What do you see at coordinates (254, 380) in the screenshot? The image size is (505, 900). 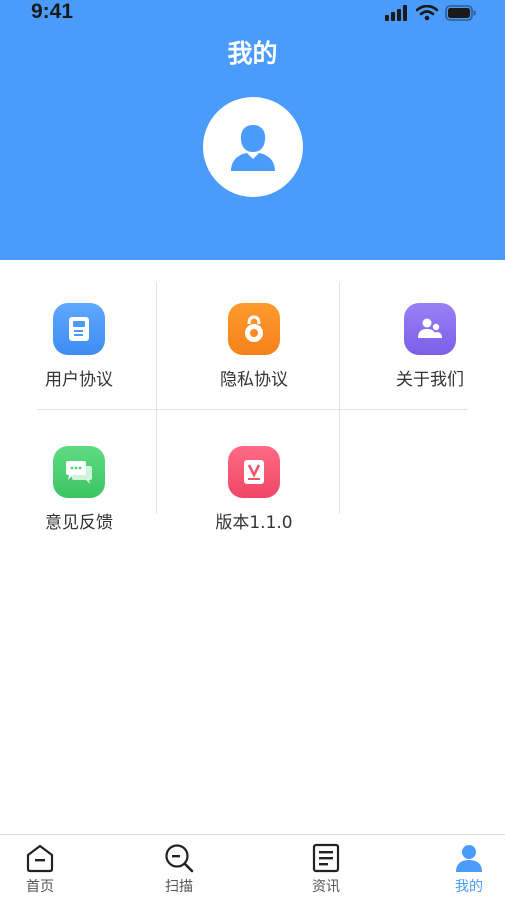 I see `grid-item-label: 隐私协议` at bounding box center [254, 380].